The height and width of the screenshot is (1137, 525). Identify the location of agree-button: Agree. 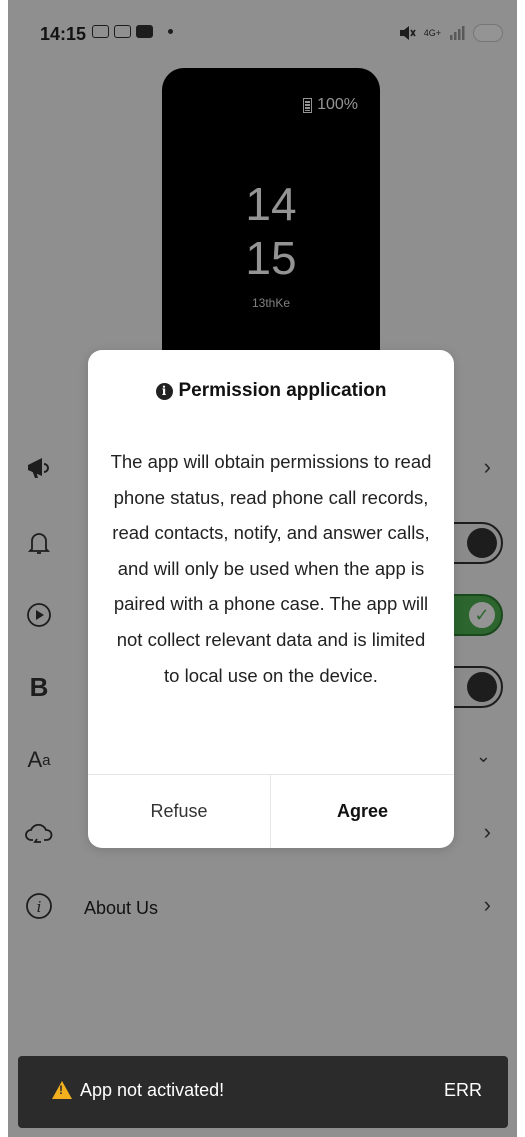
(362, 811).